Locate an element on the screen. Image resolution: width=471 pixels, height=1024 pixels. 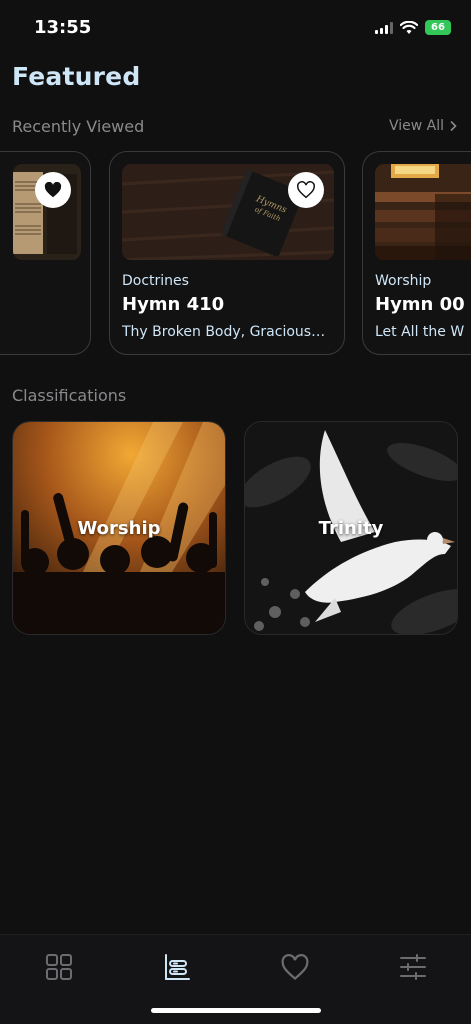
classification-tile-trinity: Trinity is located at coordinates (351, 528).